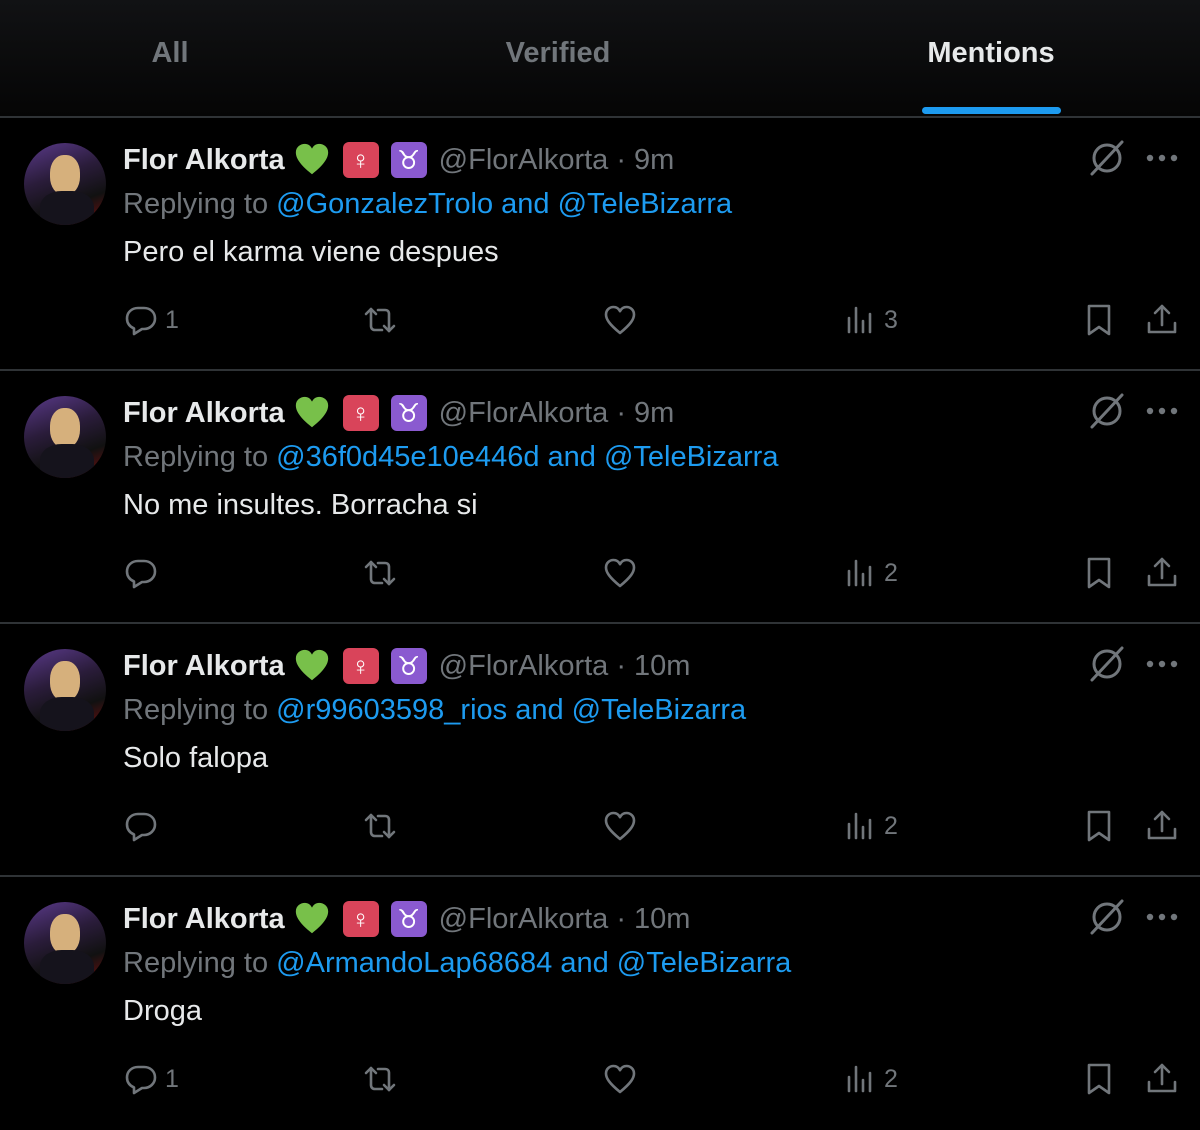 This screenshot has width=1200, height=1130. I want to click on tab-verified: Verified, so click(558, 58).